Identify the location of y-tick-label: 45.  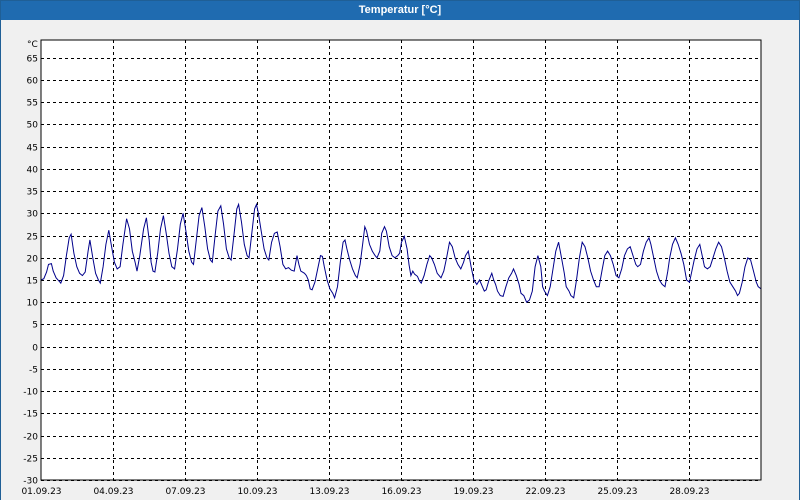
(32, 149).